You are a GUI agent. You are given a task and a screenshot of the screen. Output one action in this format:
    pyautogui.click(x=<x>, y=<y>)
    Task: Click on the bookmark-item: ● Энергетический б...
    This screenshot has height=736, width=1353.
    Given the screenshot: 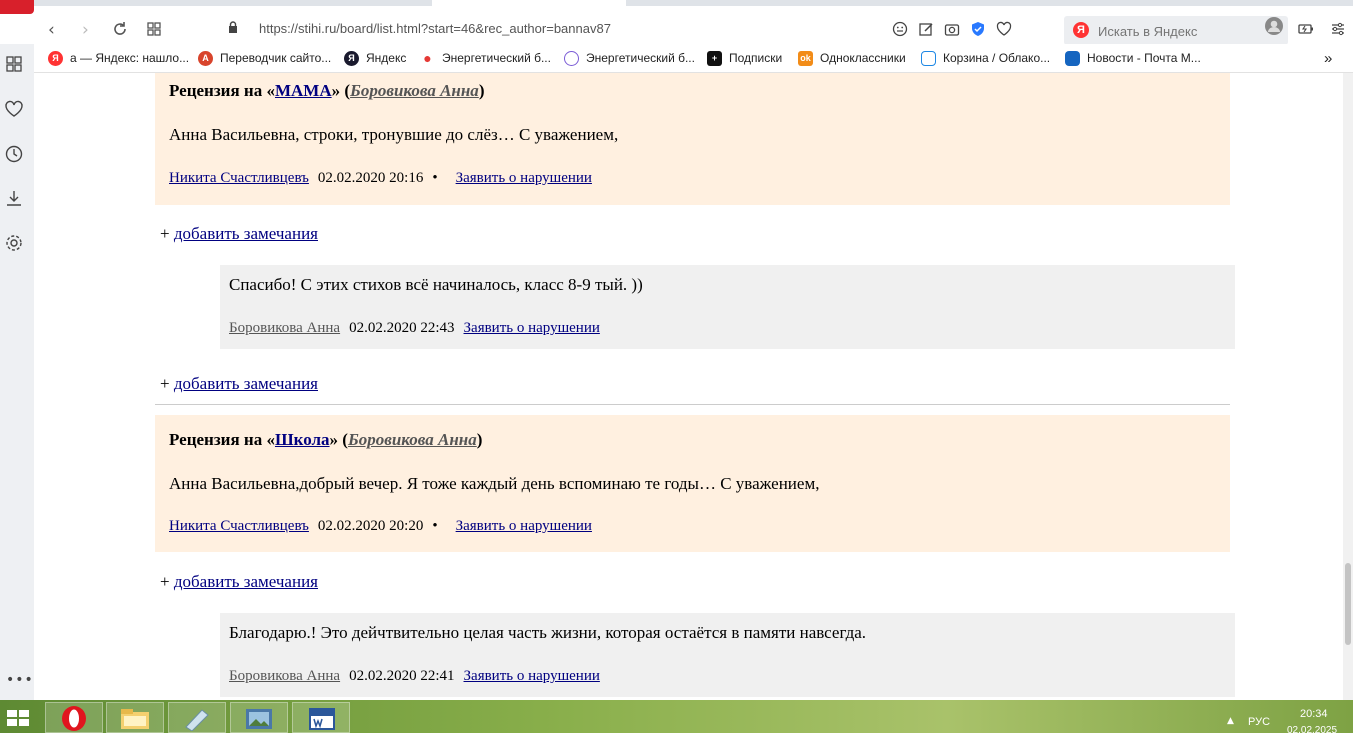 What is the action you would take?
    pyautogui.click(x=485, y=58)
    